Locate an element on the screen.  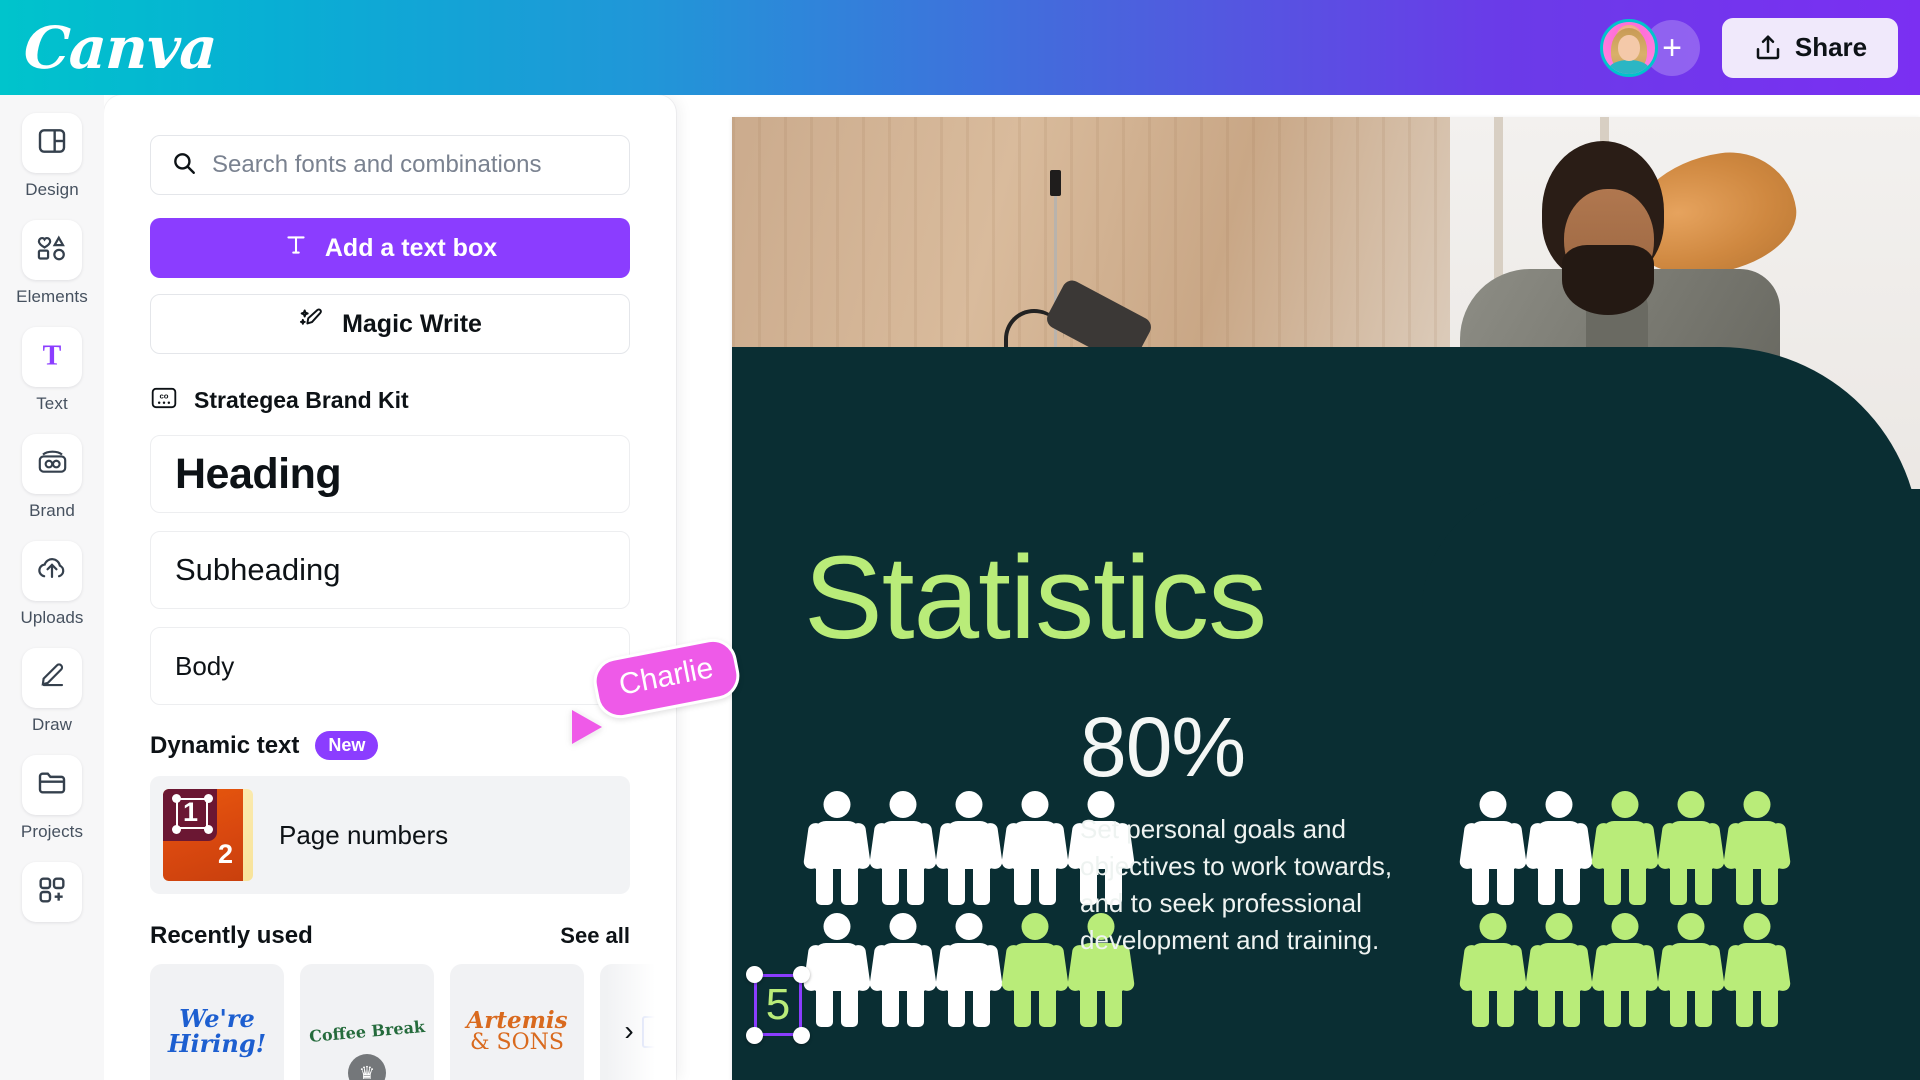
recently-used-title: Recently used is located at coordinates (231, 935).